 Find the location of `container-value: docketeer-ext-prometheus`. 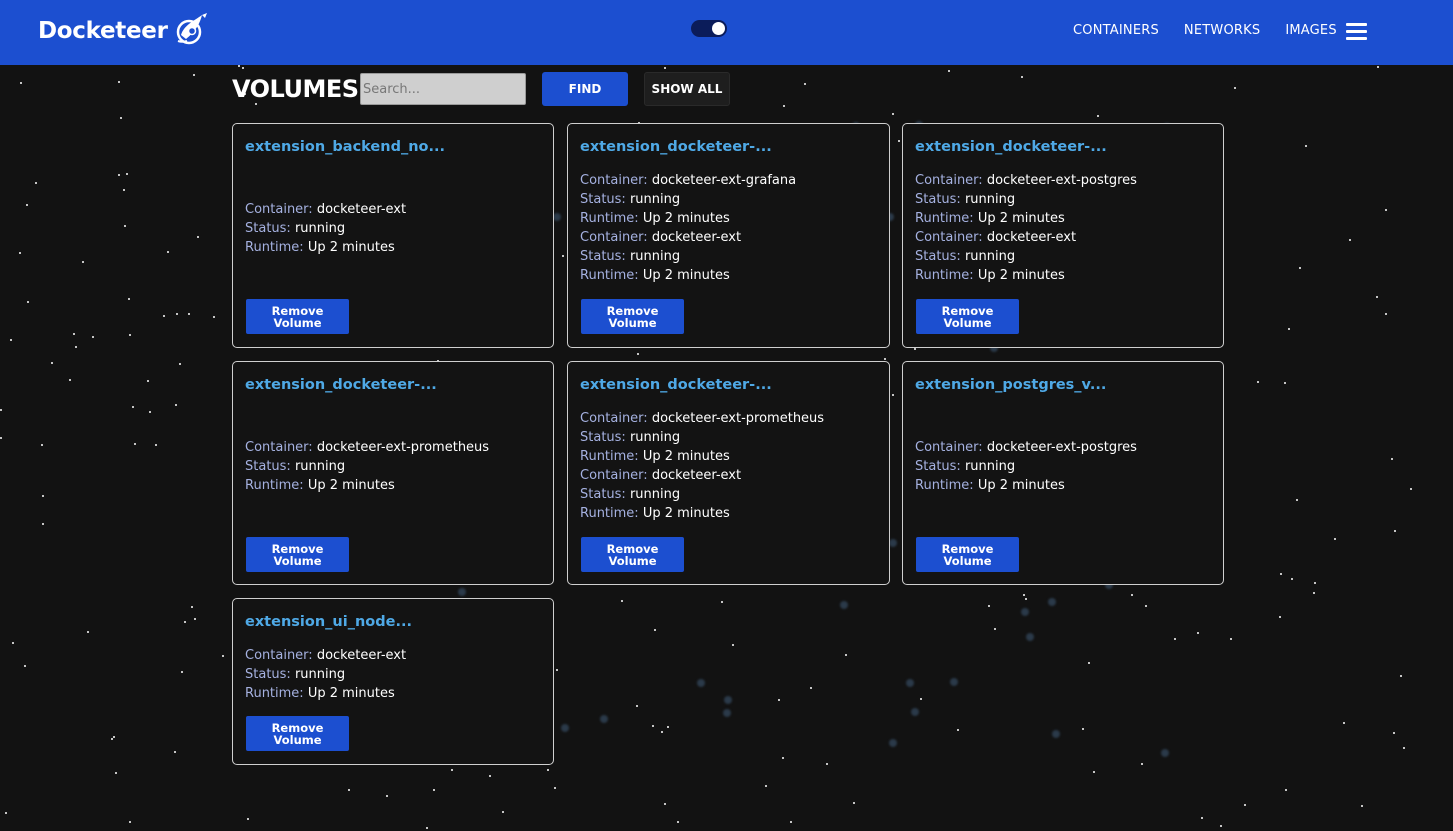

container-value: docketeer-ext-prometheus is located at coordinates (403, 447).